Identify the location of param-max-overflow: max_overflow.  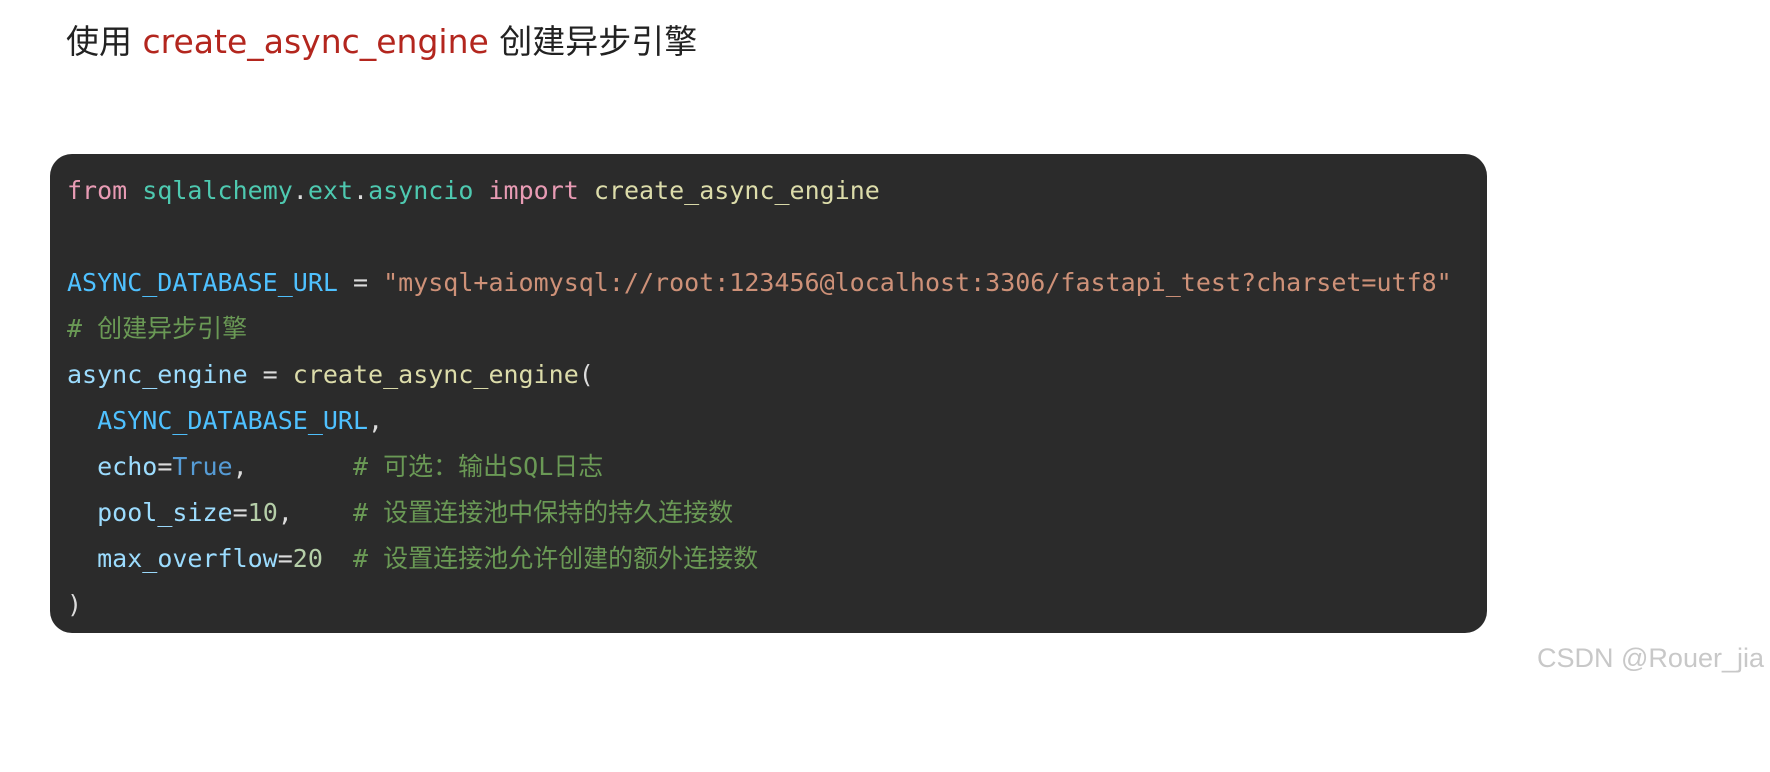
(187, 558).